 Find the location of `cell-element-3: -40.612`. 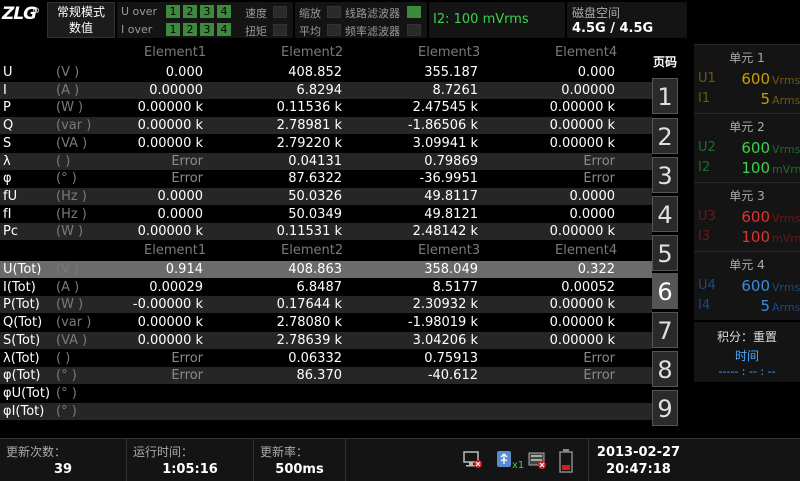

cell-element-3: -40.612 is located at coordinates (452, 376).